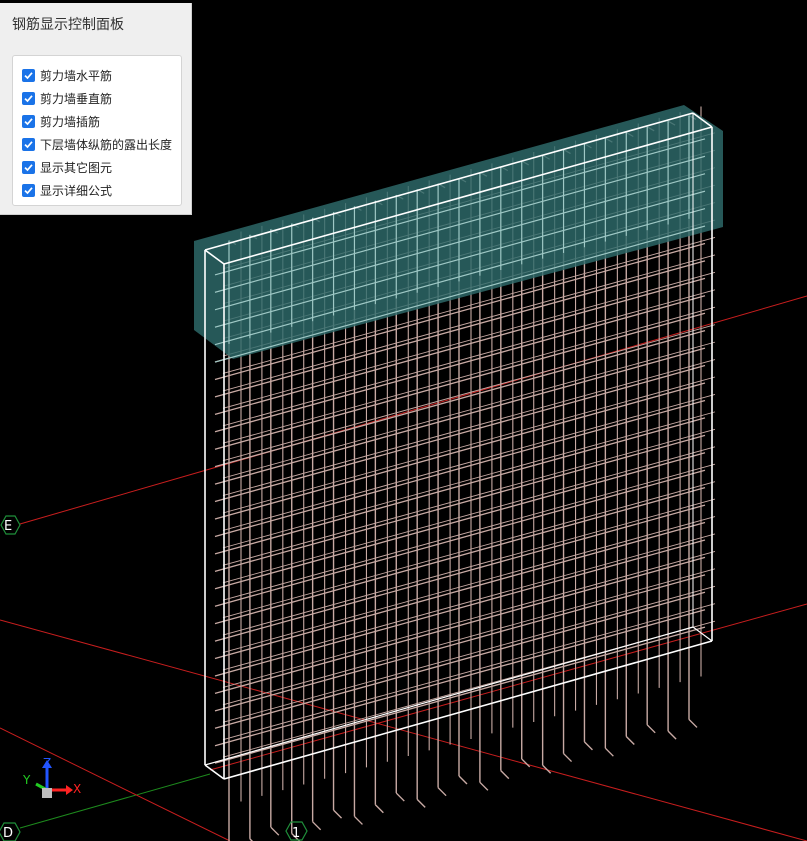  Describe the element at coordinates (77, 789) in the screenshot. I see `x-axis-label: X` at that location.